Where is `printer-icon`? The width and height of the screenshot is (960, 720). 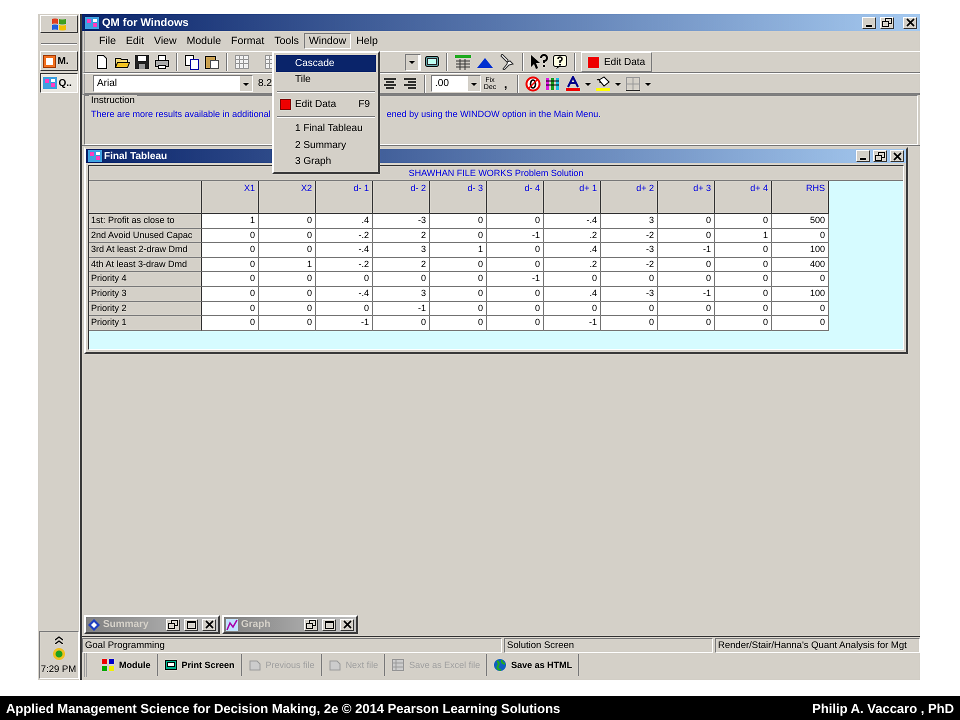 printer-icon is located at coordinates (162, 62).